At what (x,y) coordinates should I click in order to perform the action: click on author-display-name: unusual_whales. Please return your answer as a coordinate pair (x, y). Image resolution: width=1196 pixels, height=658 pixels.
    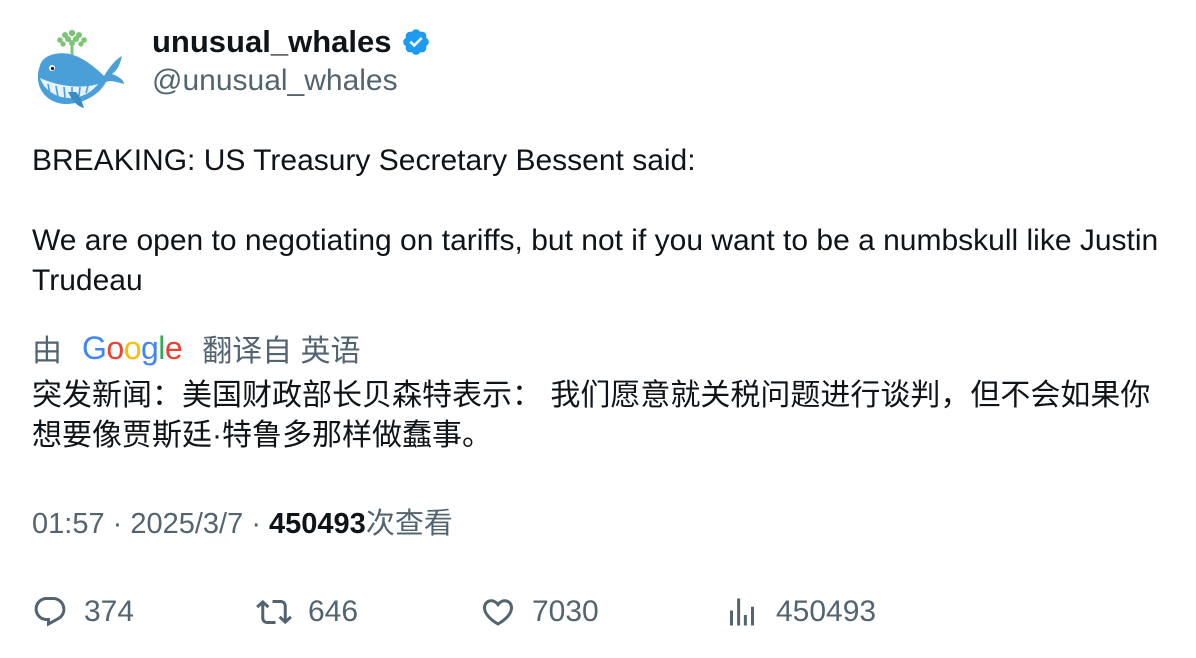
    Looking at the image, I should click on (271, 42).